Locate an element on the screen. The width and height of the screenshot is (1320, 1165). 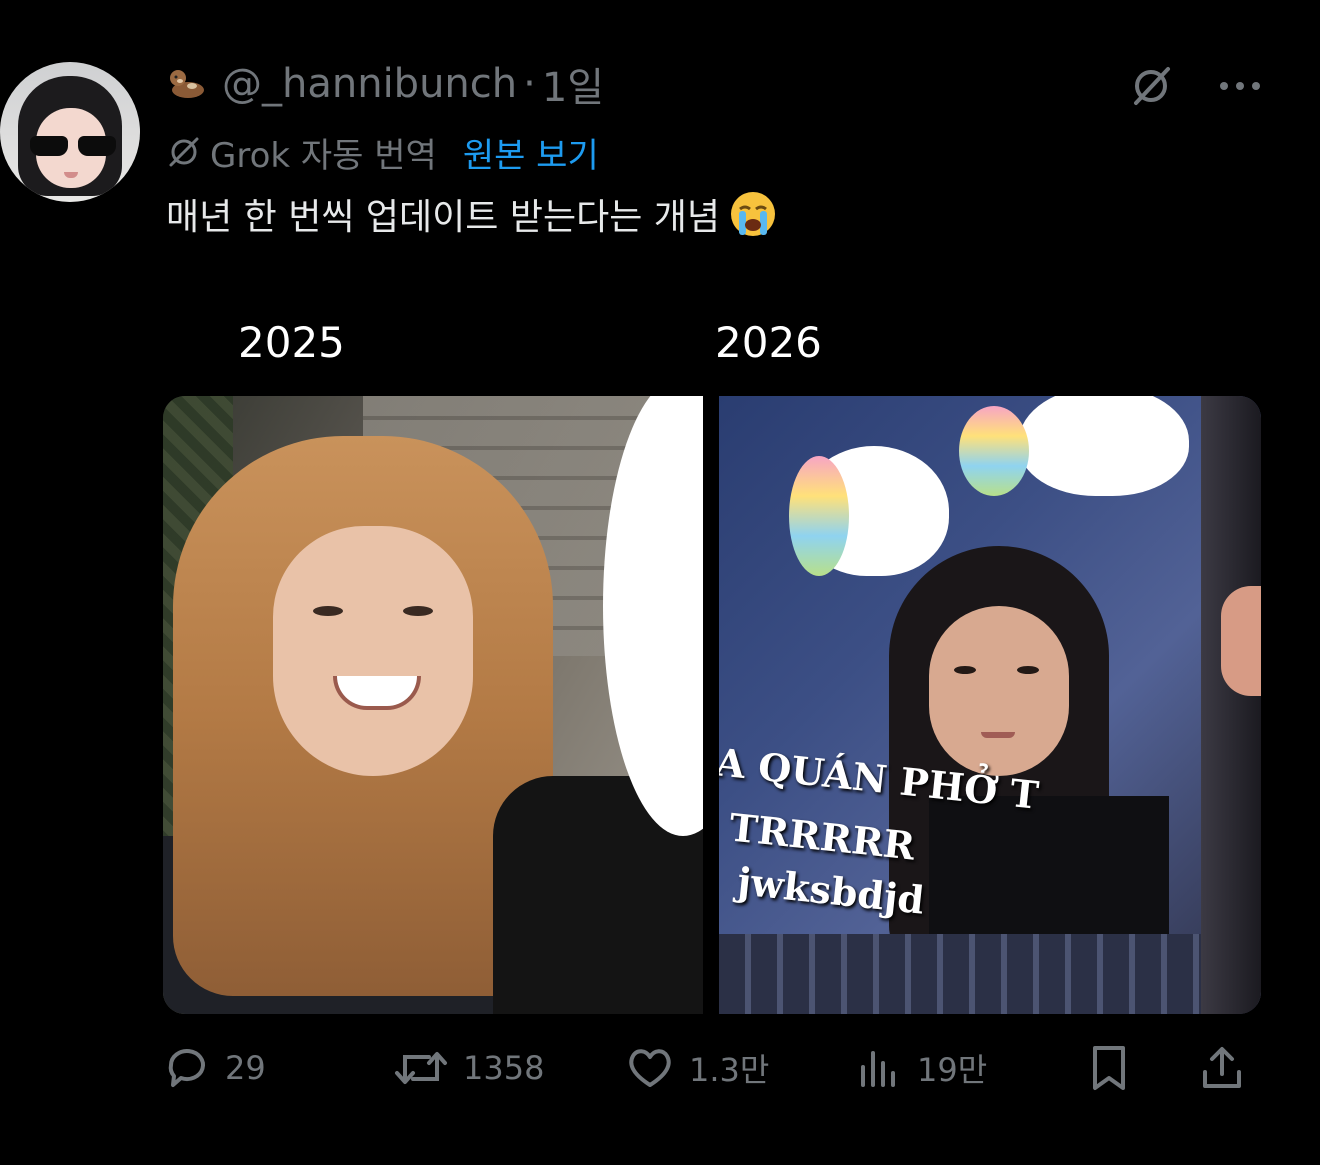
show-original-link: 원본 보기 is located at coordinates (531, 152).